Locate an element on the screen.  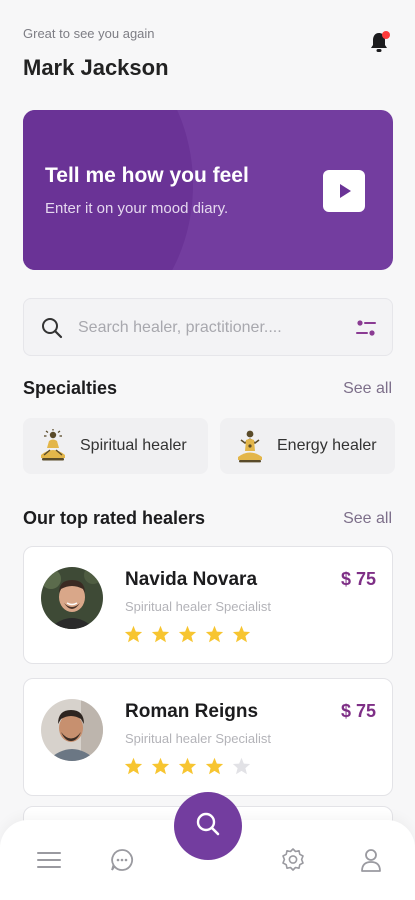
settings-icon is located at coordinates (293, 860).